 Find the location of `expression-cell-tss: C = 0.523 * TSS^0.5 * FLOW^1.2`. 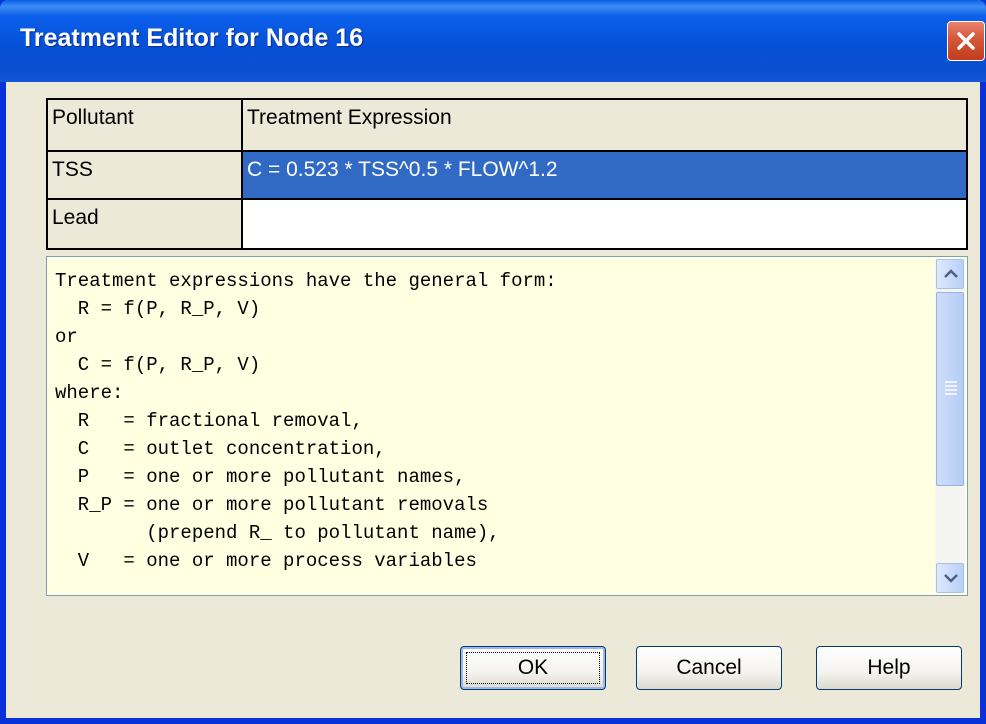

expression-cell-tss: C = 0.523 * TSS^0.5 * FLOW^1.2 is located at coordinates (604, 175).